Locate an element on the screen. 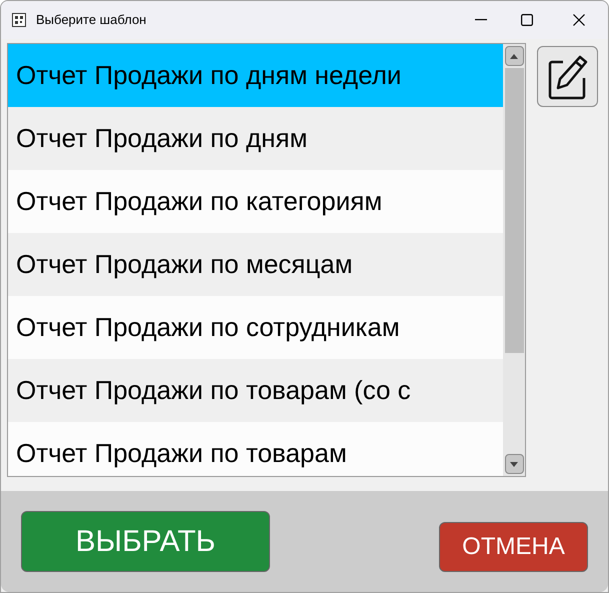 Image resolution: width=609 pixels, height=593 pixels. template-item: Отчет Продажи по дням is located at coordinates (255, 138).